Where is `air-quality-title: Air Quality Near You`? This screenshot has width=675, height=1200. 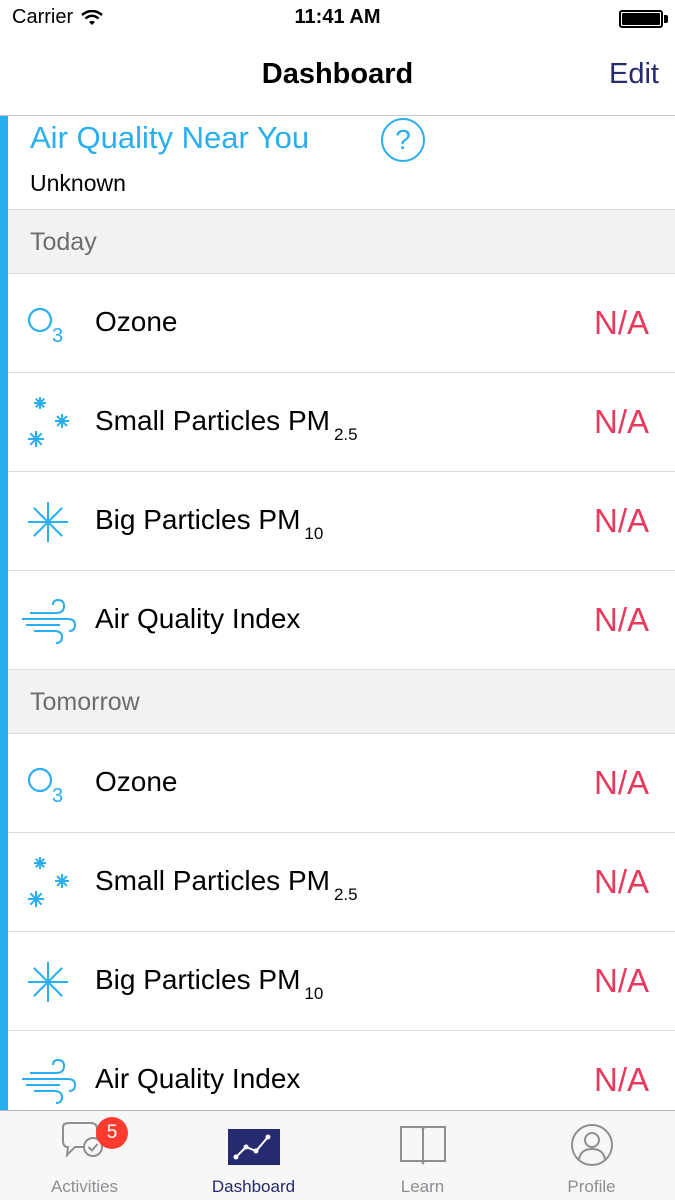 air-quality-title: Air Quality Near You is located at coordinates (170, 137).